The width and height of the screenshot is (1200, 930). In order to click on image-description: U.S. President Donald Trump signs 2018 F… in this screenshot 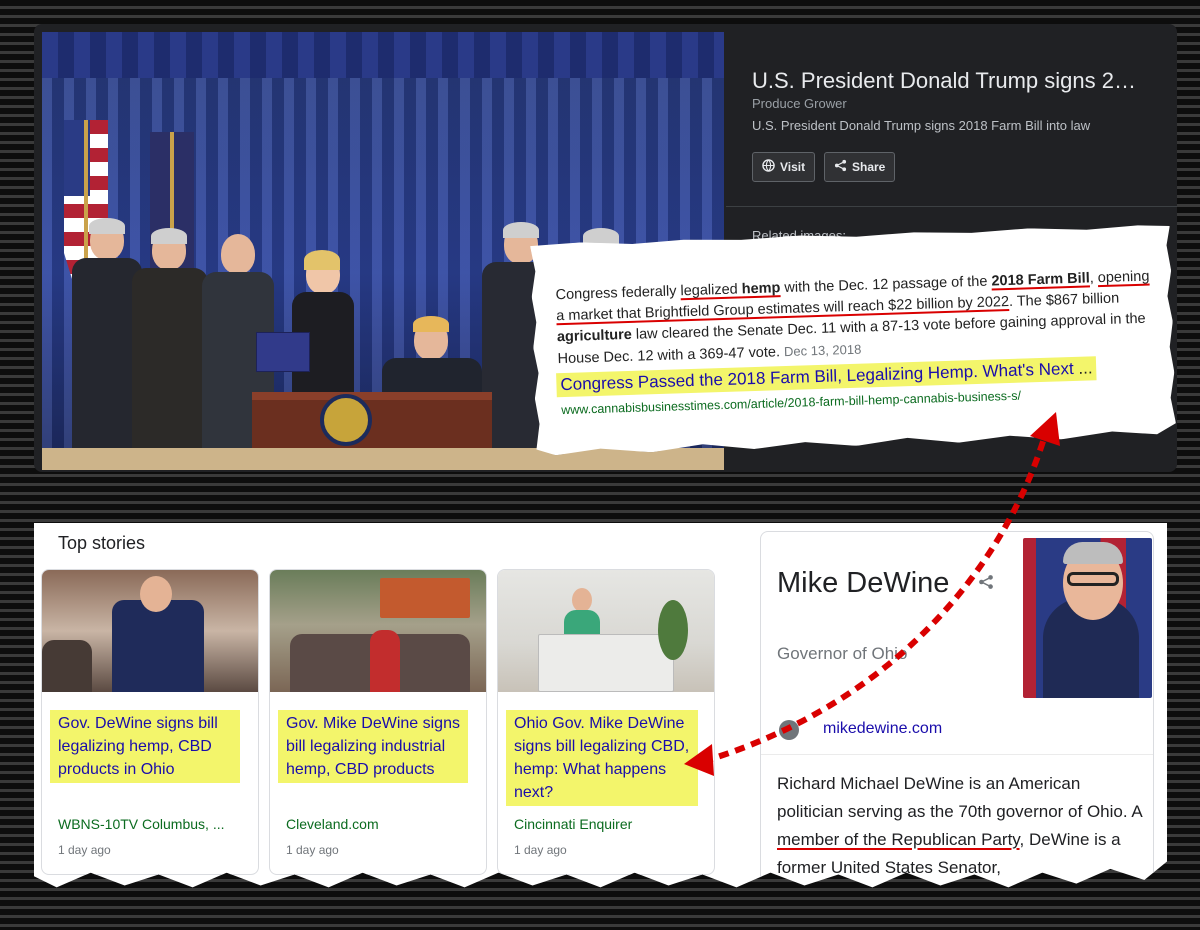, I will do `click(921, 125)`.